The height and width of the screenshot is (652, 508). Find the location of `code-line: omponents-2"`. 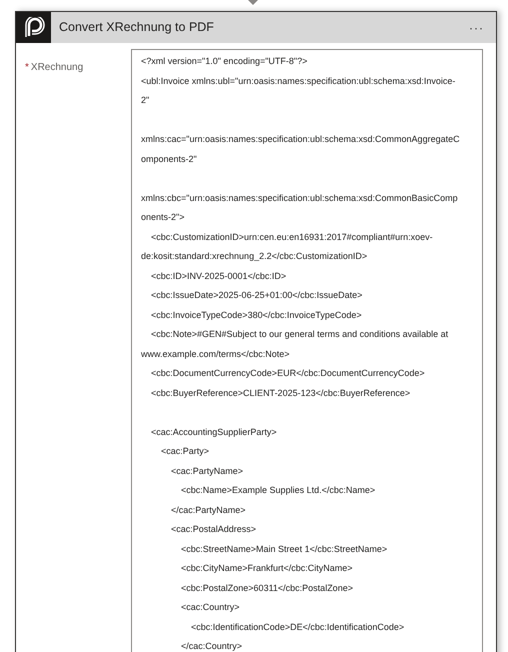

code-line: omponents-2" is located at coordinates (169, 159).